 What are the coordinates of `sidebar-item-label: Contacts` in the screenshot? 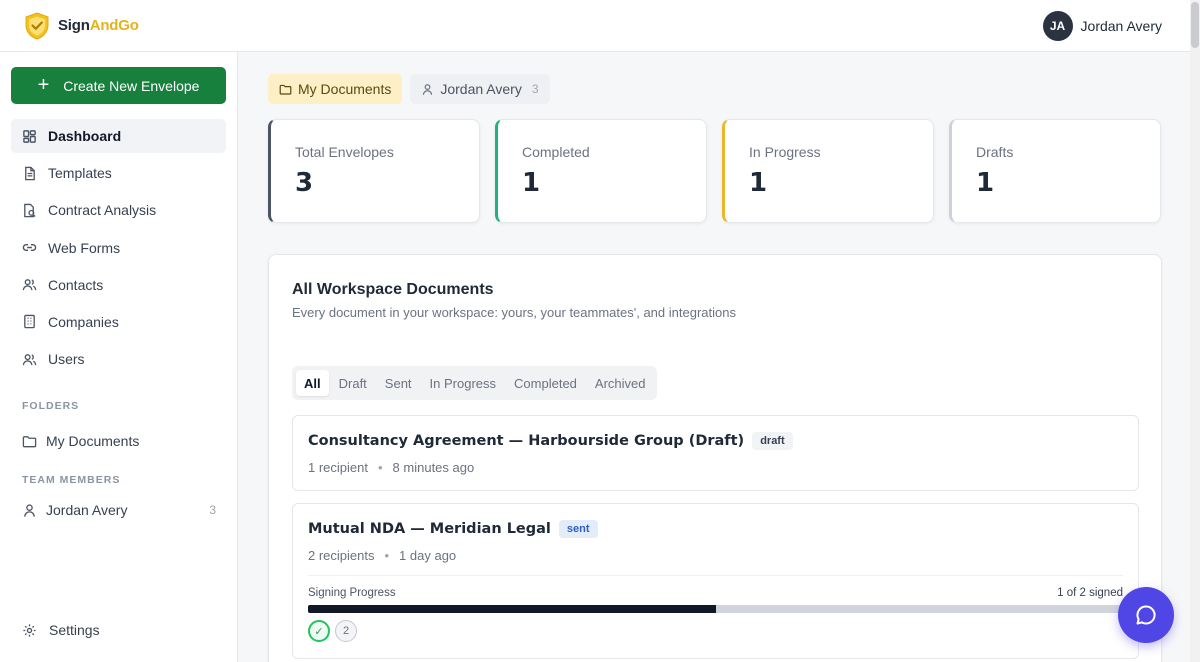 It's located at (76, 284).